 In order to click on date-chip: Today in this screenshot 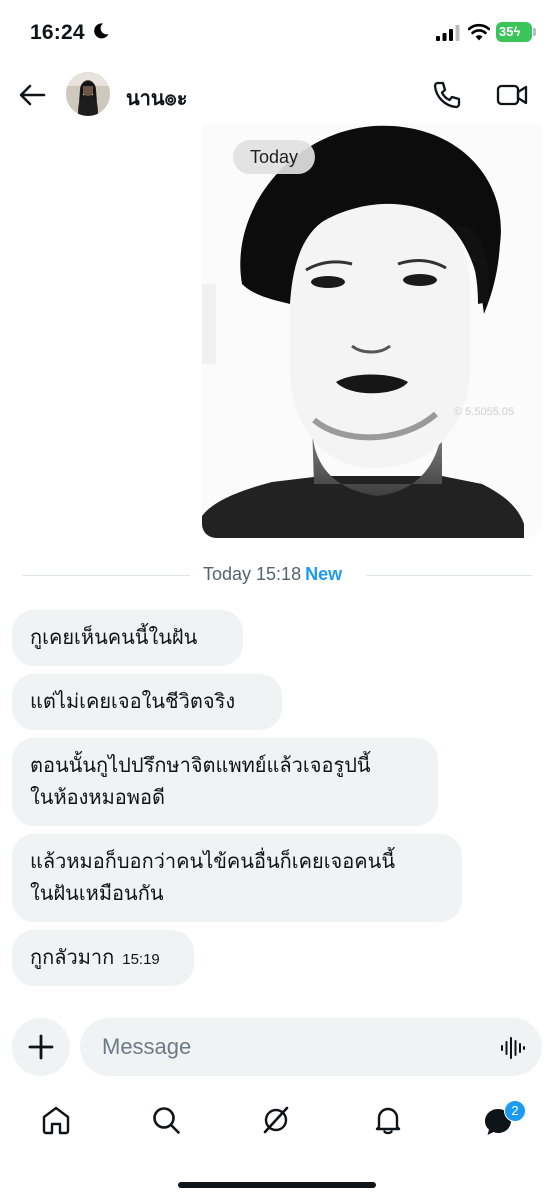, I will do `click(274, 157)`.